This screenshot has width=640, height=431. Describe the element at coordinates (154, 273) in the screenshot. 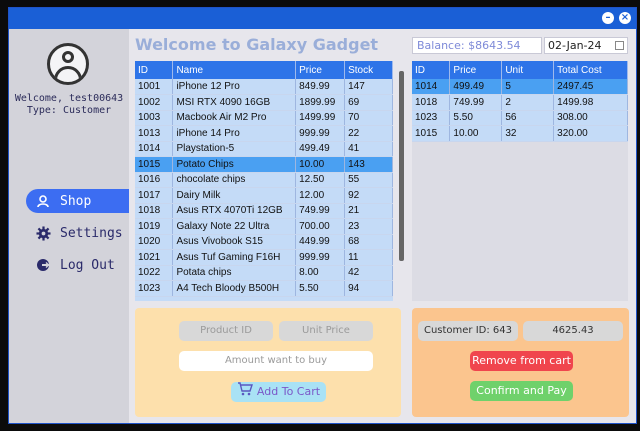

I see `product-cell: 1022` at that location.